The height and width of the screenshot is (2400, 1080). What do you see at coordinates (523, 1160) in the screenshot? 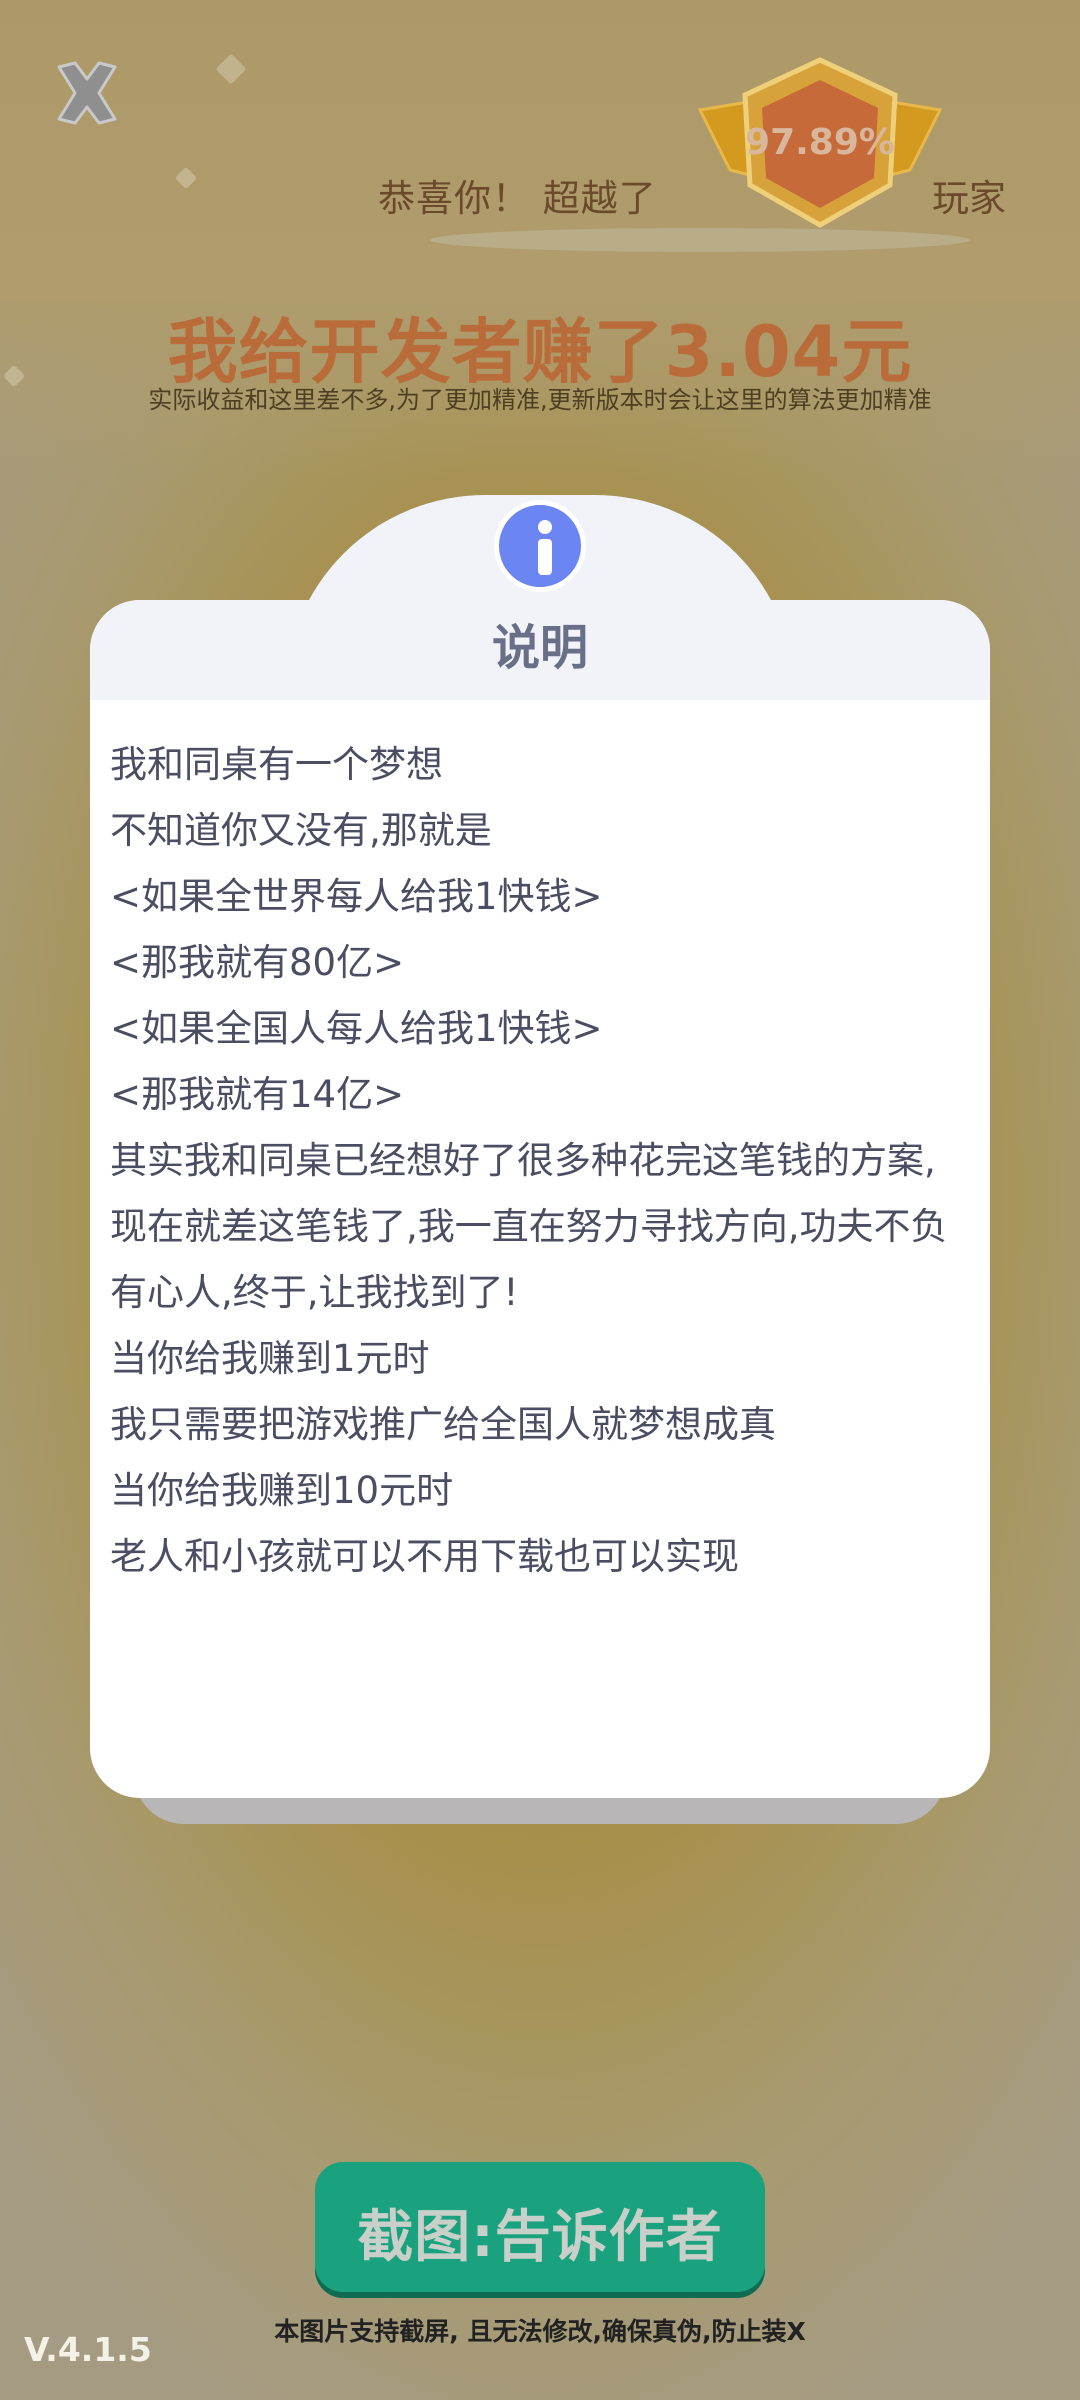
I see `dialog-line: 其实我和同桌已经想好了很多种花完这笔钱的方案,` at bounding box center [523, 1160].